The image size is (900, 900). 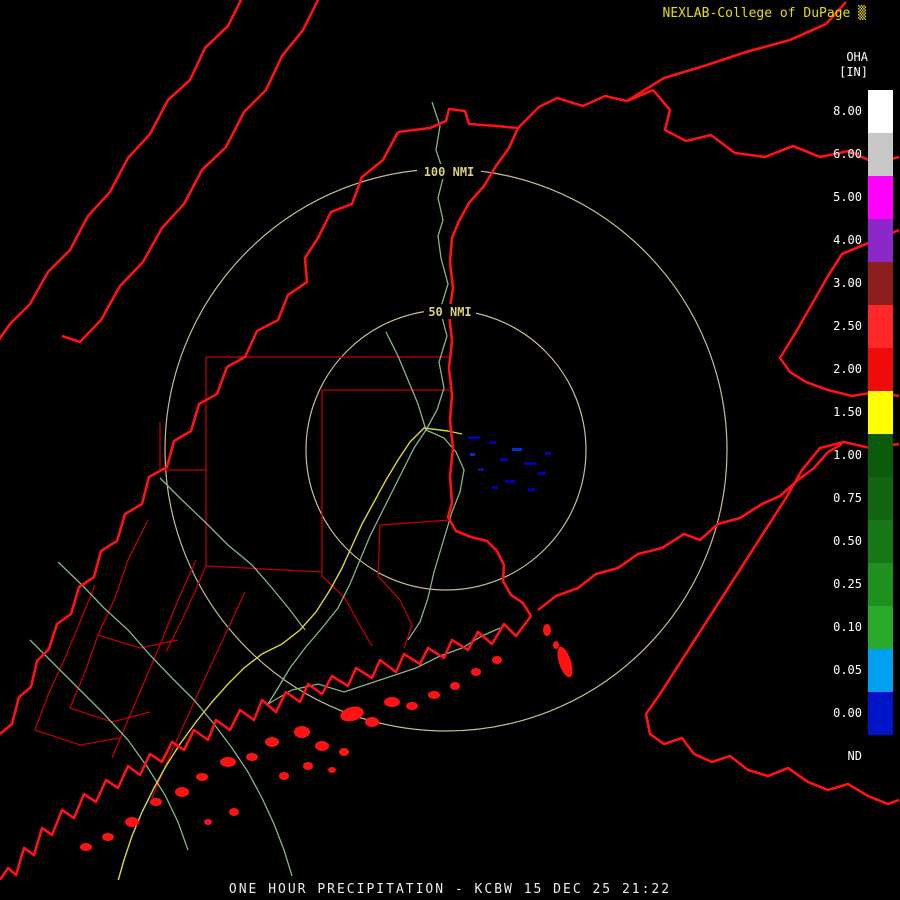 I want to click on product-units: [IN], so click(x=853, y=72).